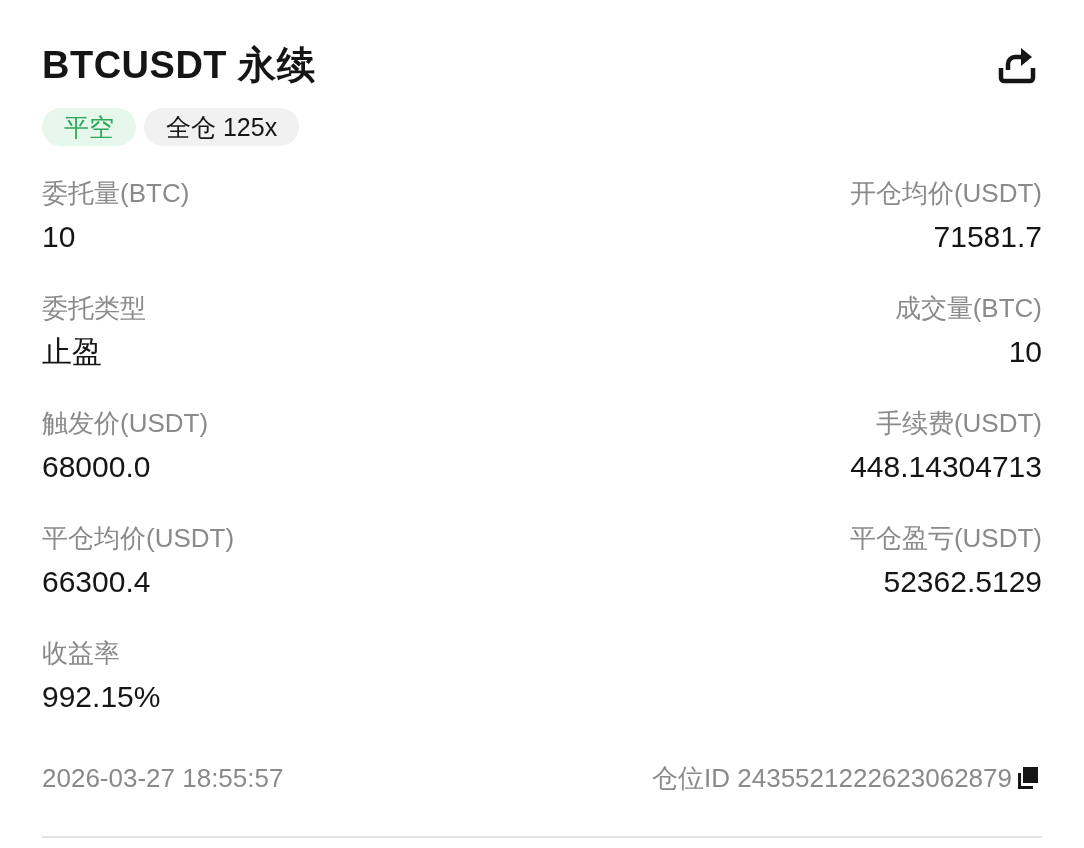 The height and width of the screenshot is (848, 1084). Describe the element at coordinates (958, 423) in the screenshot. I see `field-label: 手续费(USDT)` at that location.